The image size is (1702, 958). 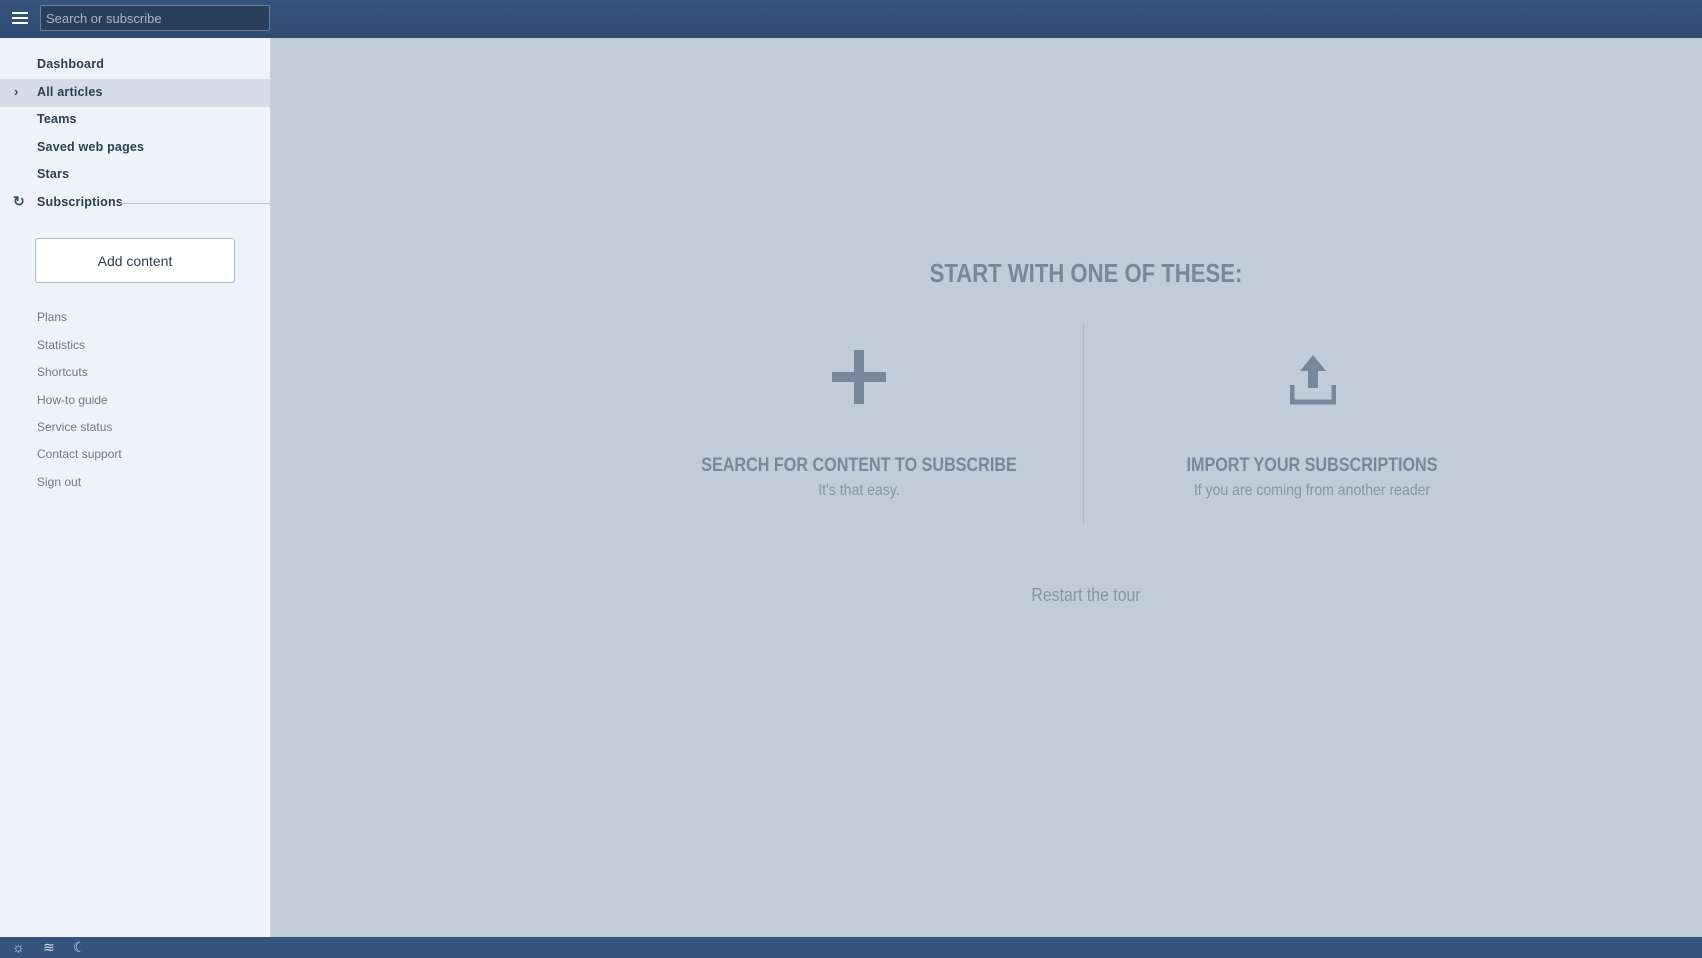 What do you see at coordinates (72, 400) in the screenshot?
I see `link-how-to-guide: How-to guide` at bounding box center [72, 400].